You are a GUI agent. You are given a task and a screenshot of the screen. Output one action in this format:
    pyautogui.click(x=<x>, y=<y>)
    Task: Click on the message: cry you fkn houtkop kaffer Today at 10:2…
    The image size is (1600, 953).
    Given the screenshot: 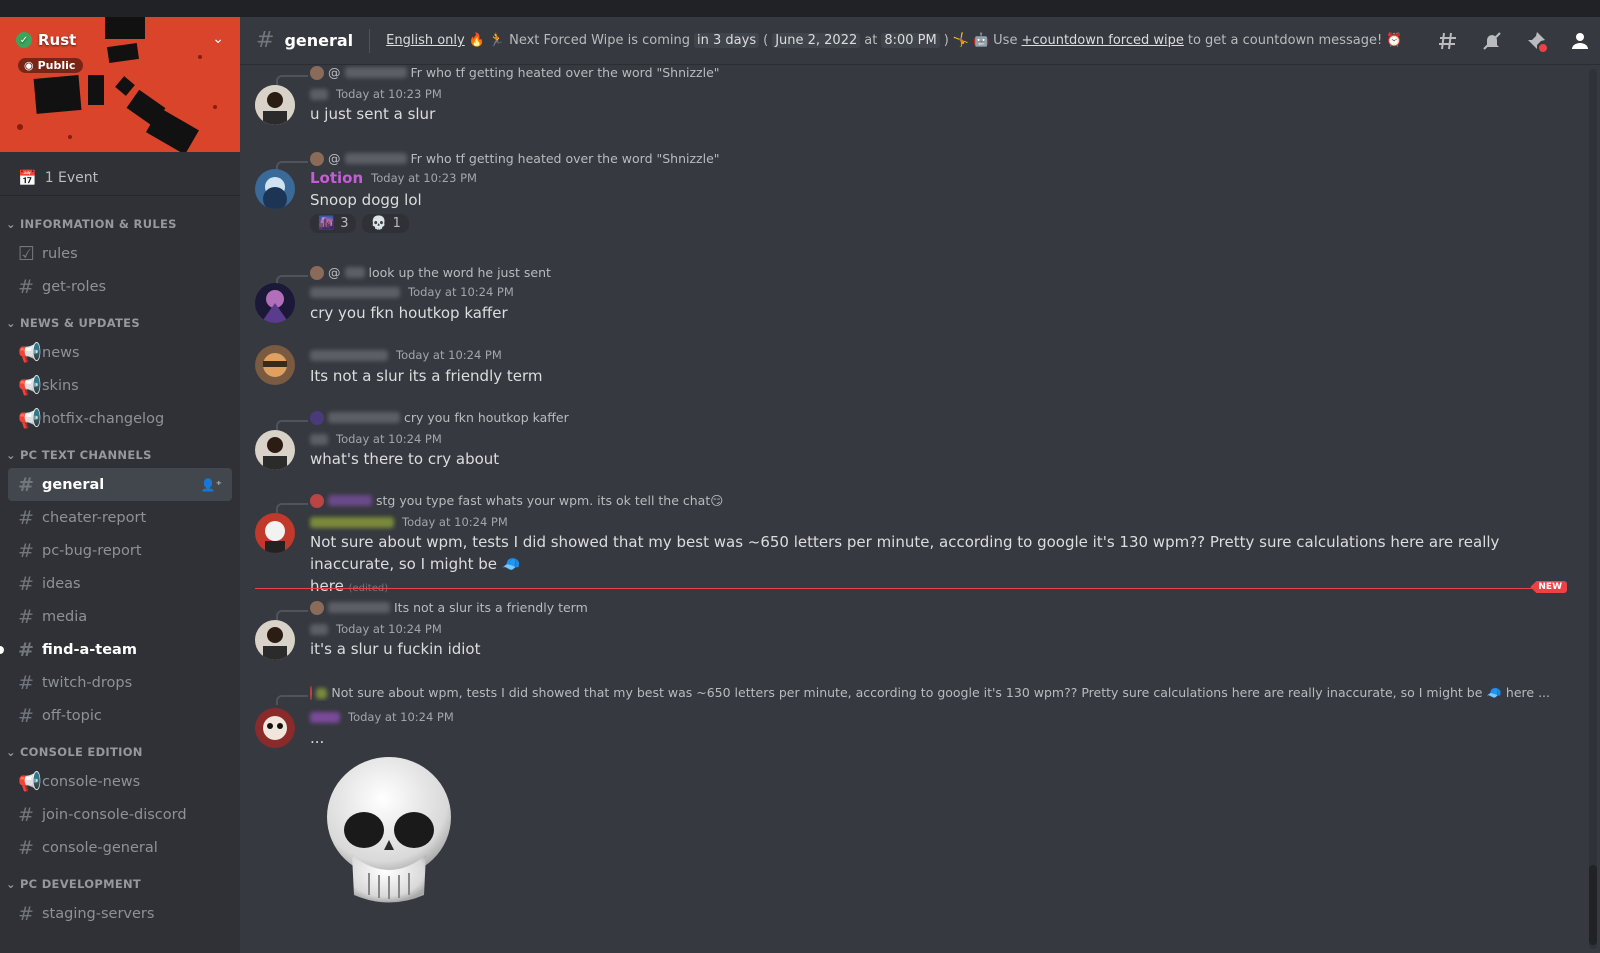 What is the action you would take?
    pyautogui.click(x=905, y=440)
    